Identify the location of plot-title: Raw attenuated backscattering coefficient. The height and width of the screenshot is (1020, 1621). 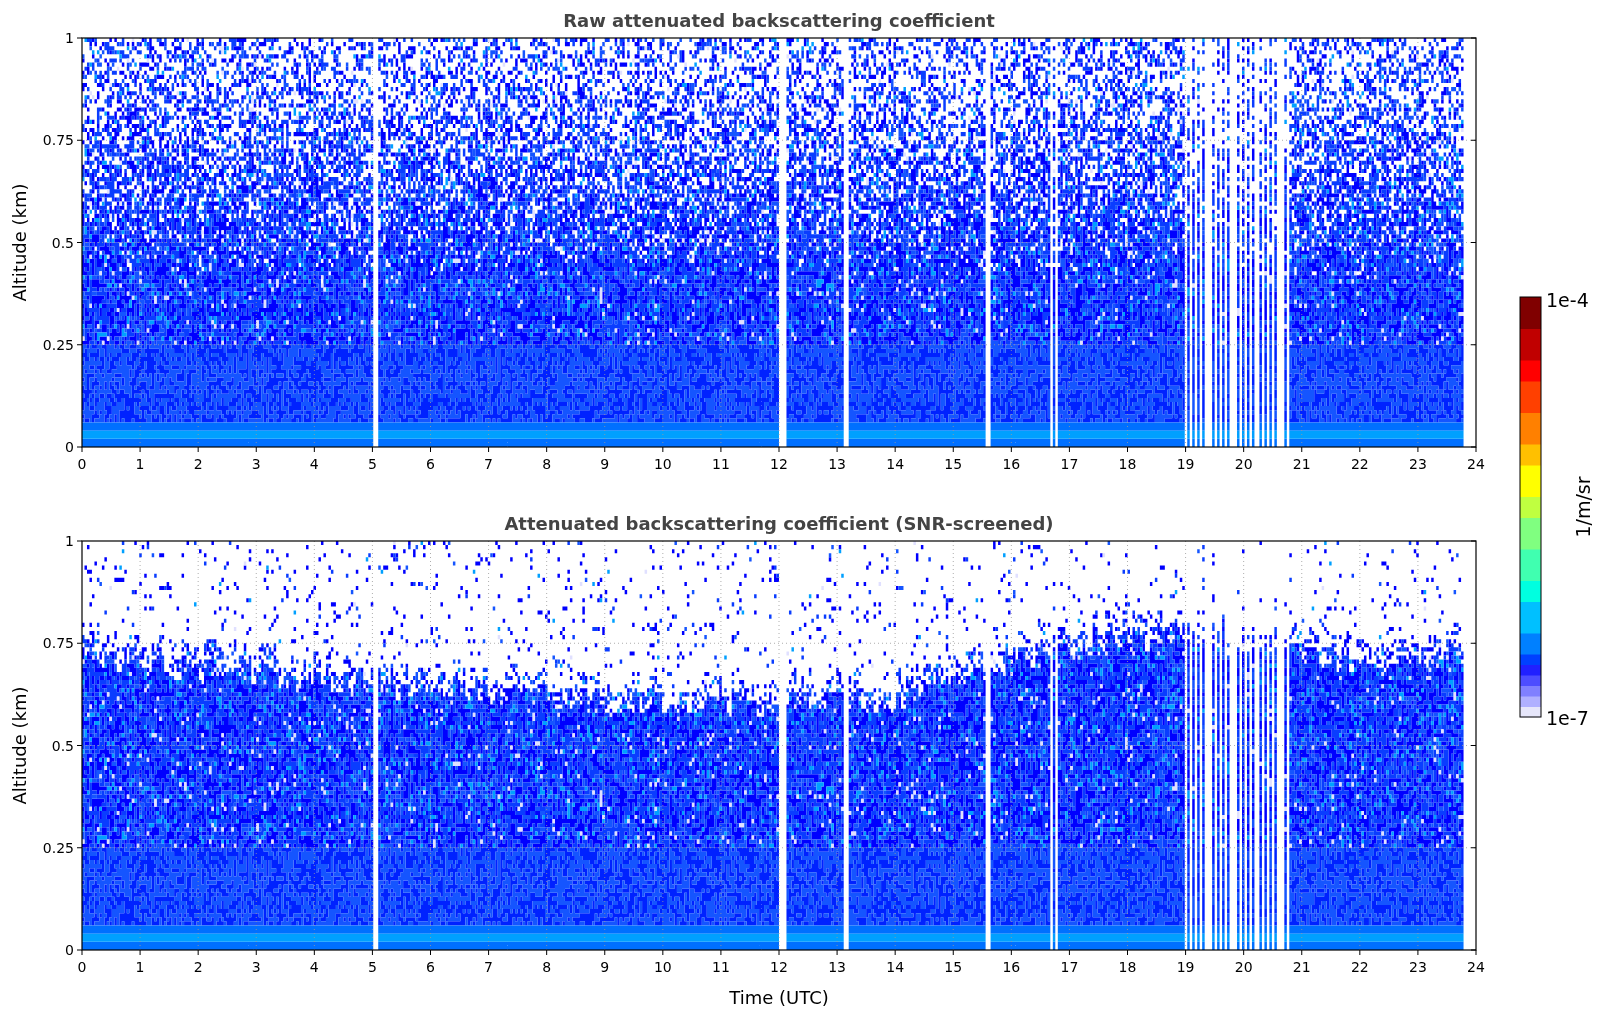
(779, 20).